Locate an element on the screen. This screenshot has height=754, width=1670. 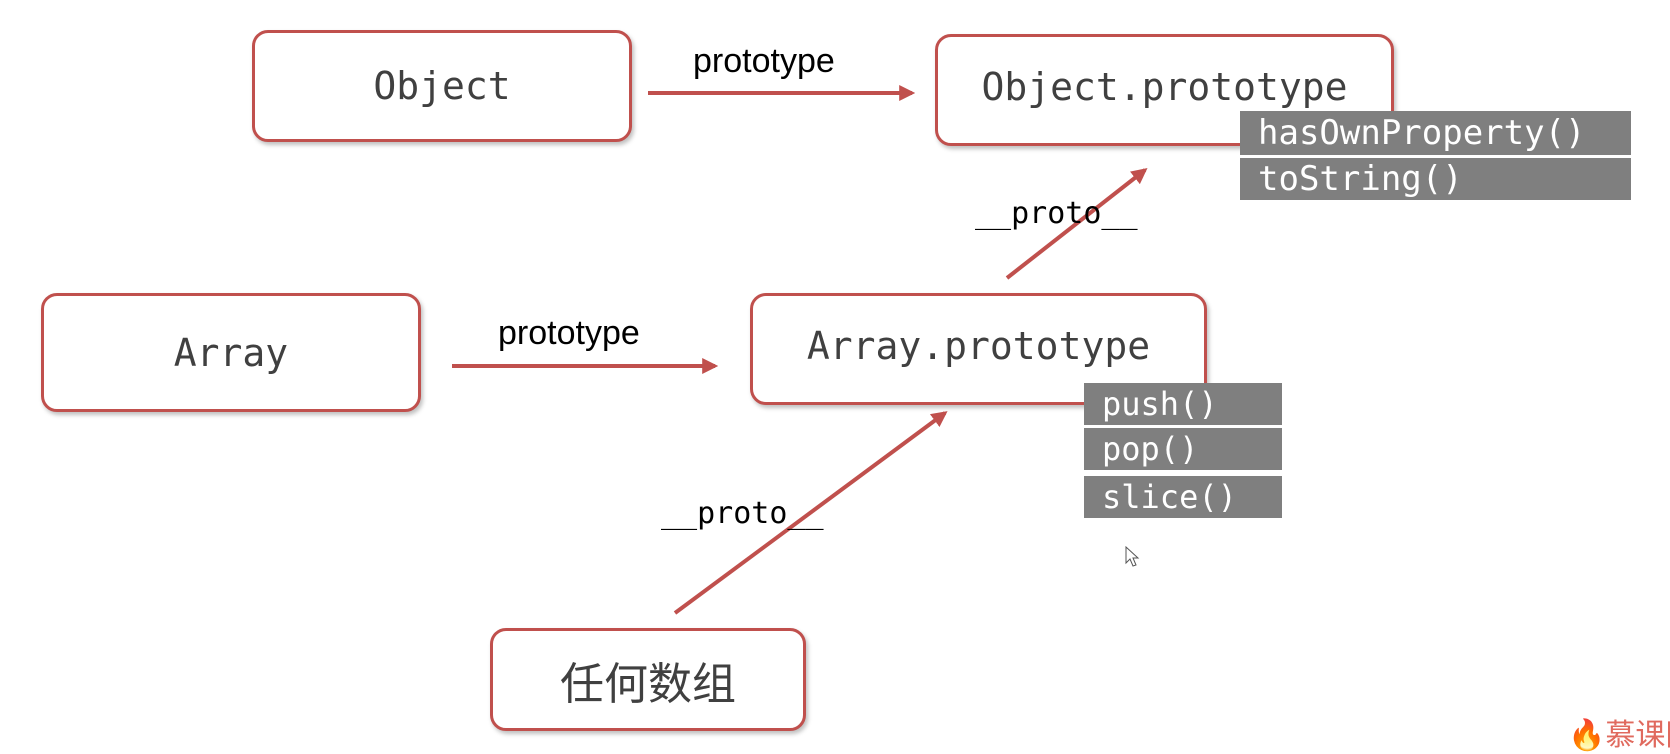
edge-label-array-proto-to-object-proto: __proto__ is located at coordinates (1056, 213).